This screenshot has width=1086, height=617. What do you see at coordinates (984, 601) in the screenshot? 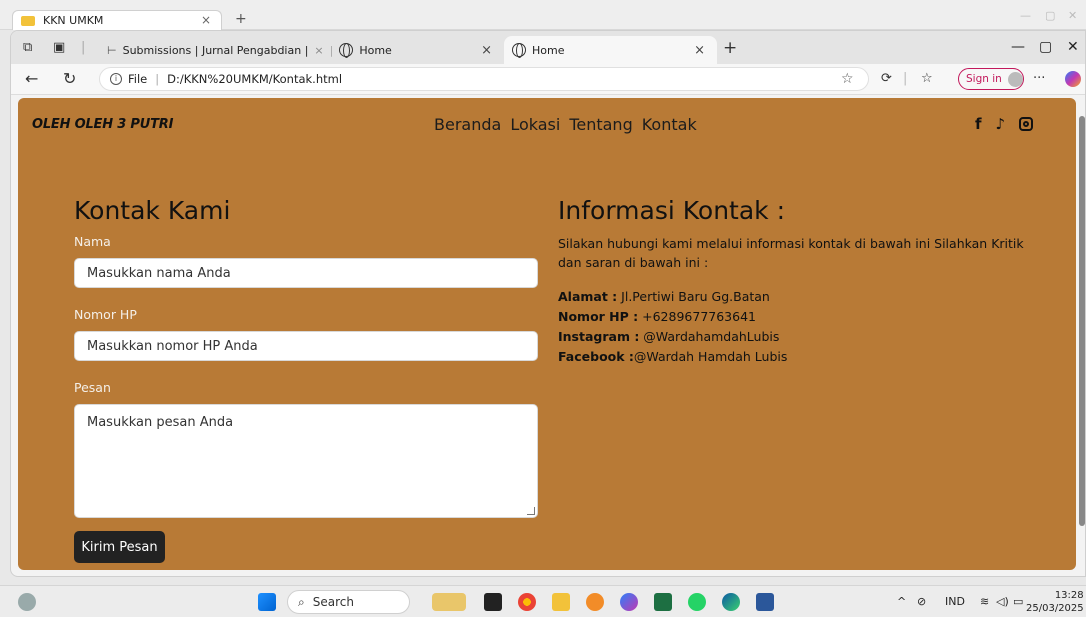
I see `wifi-icon: ≋` at bounding box center [984, 601].